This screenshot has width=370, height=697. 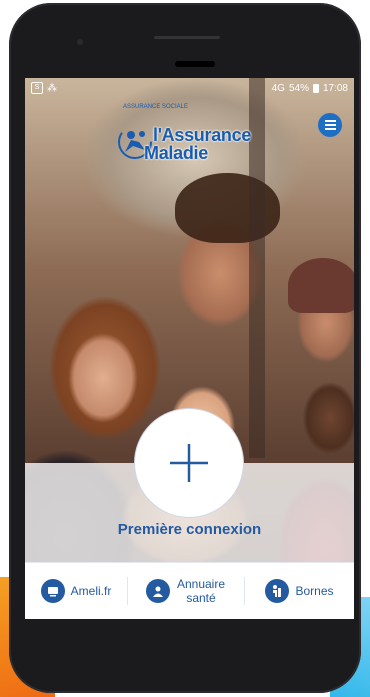 I want to click on battery-percent: 54%, so click(x=298, y=88).